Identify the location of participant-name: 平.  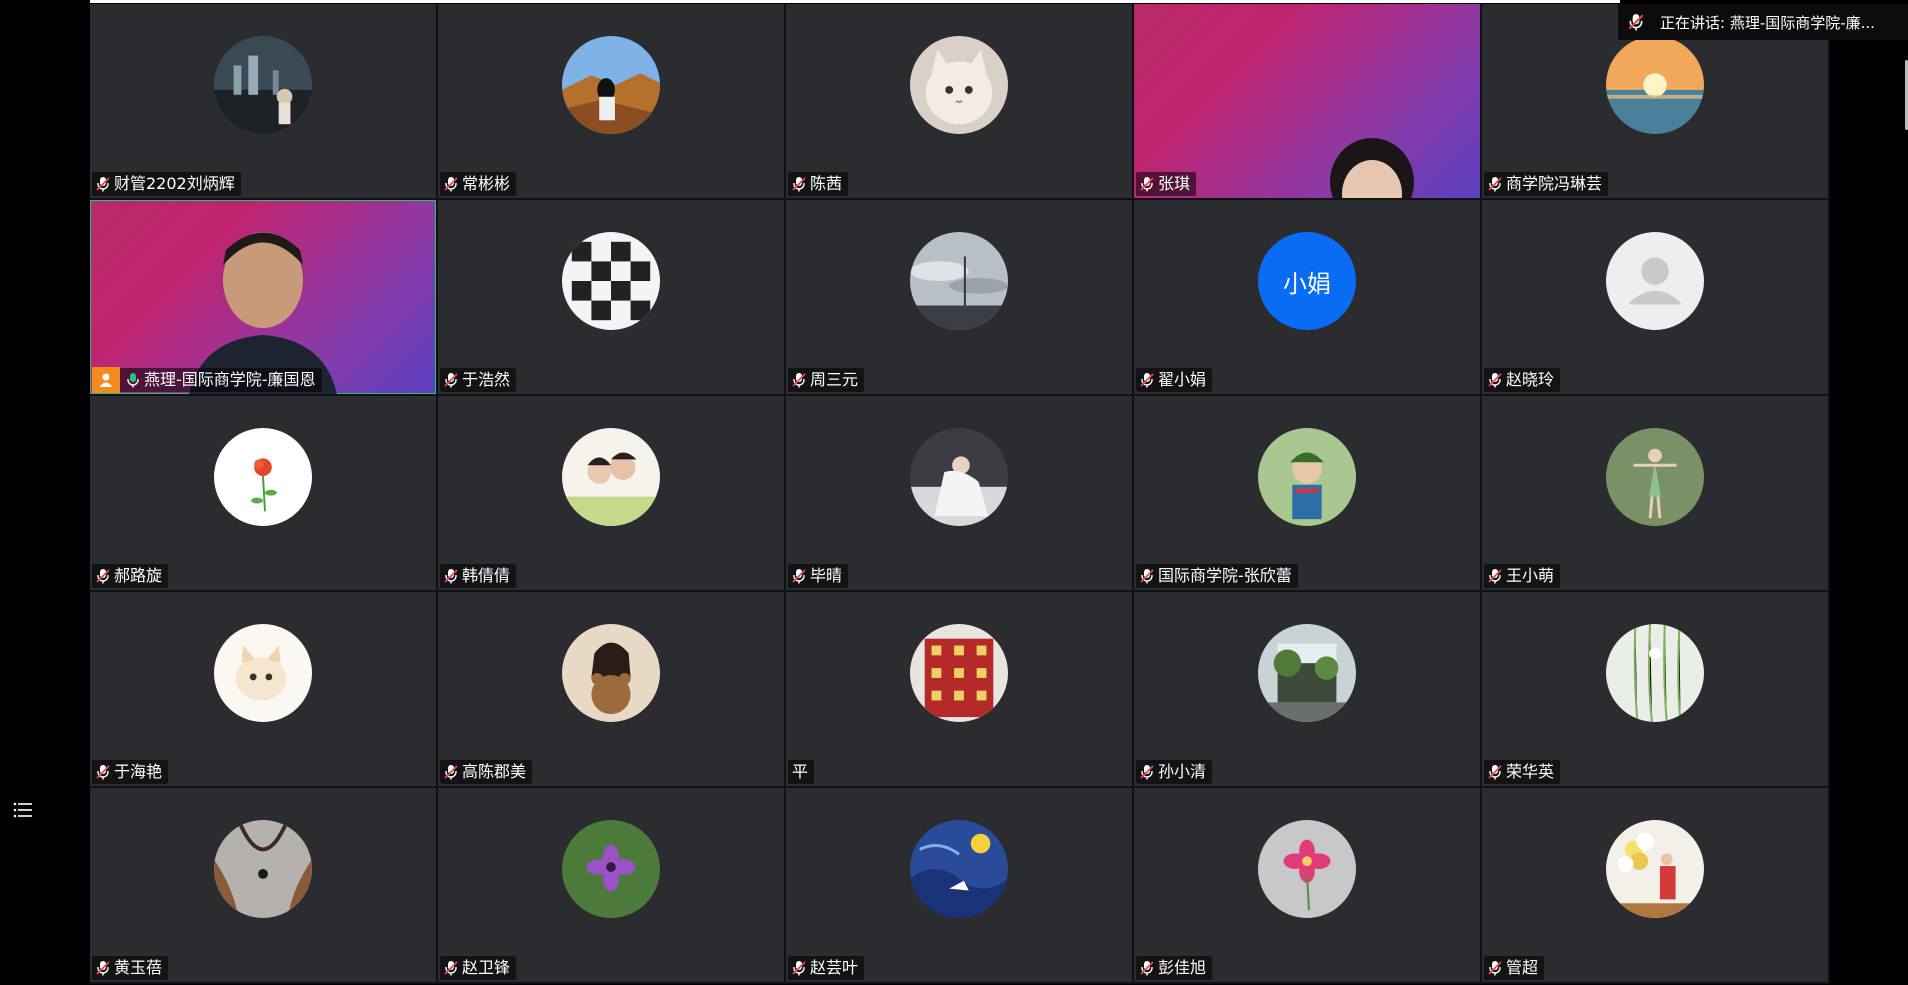
(800, 771).